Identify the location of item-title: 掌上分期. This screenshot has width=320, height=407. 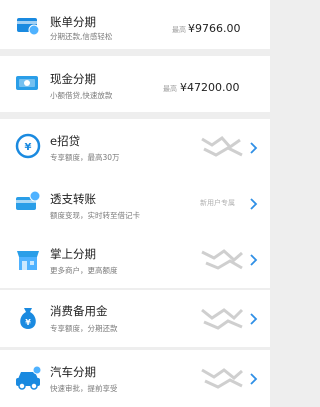
(73, 254).